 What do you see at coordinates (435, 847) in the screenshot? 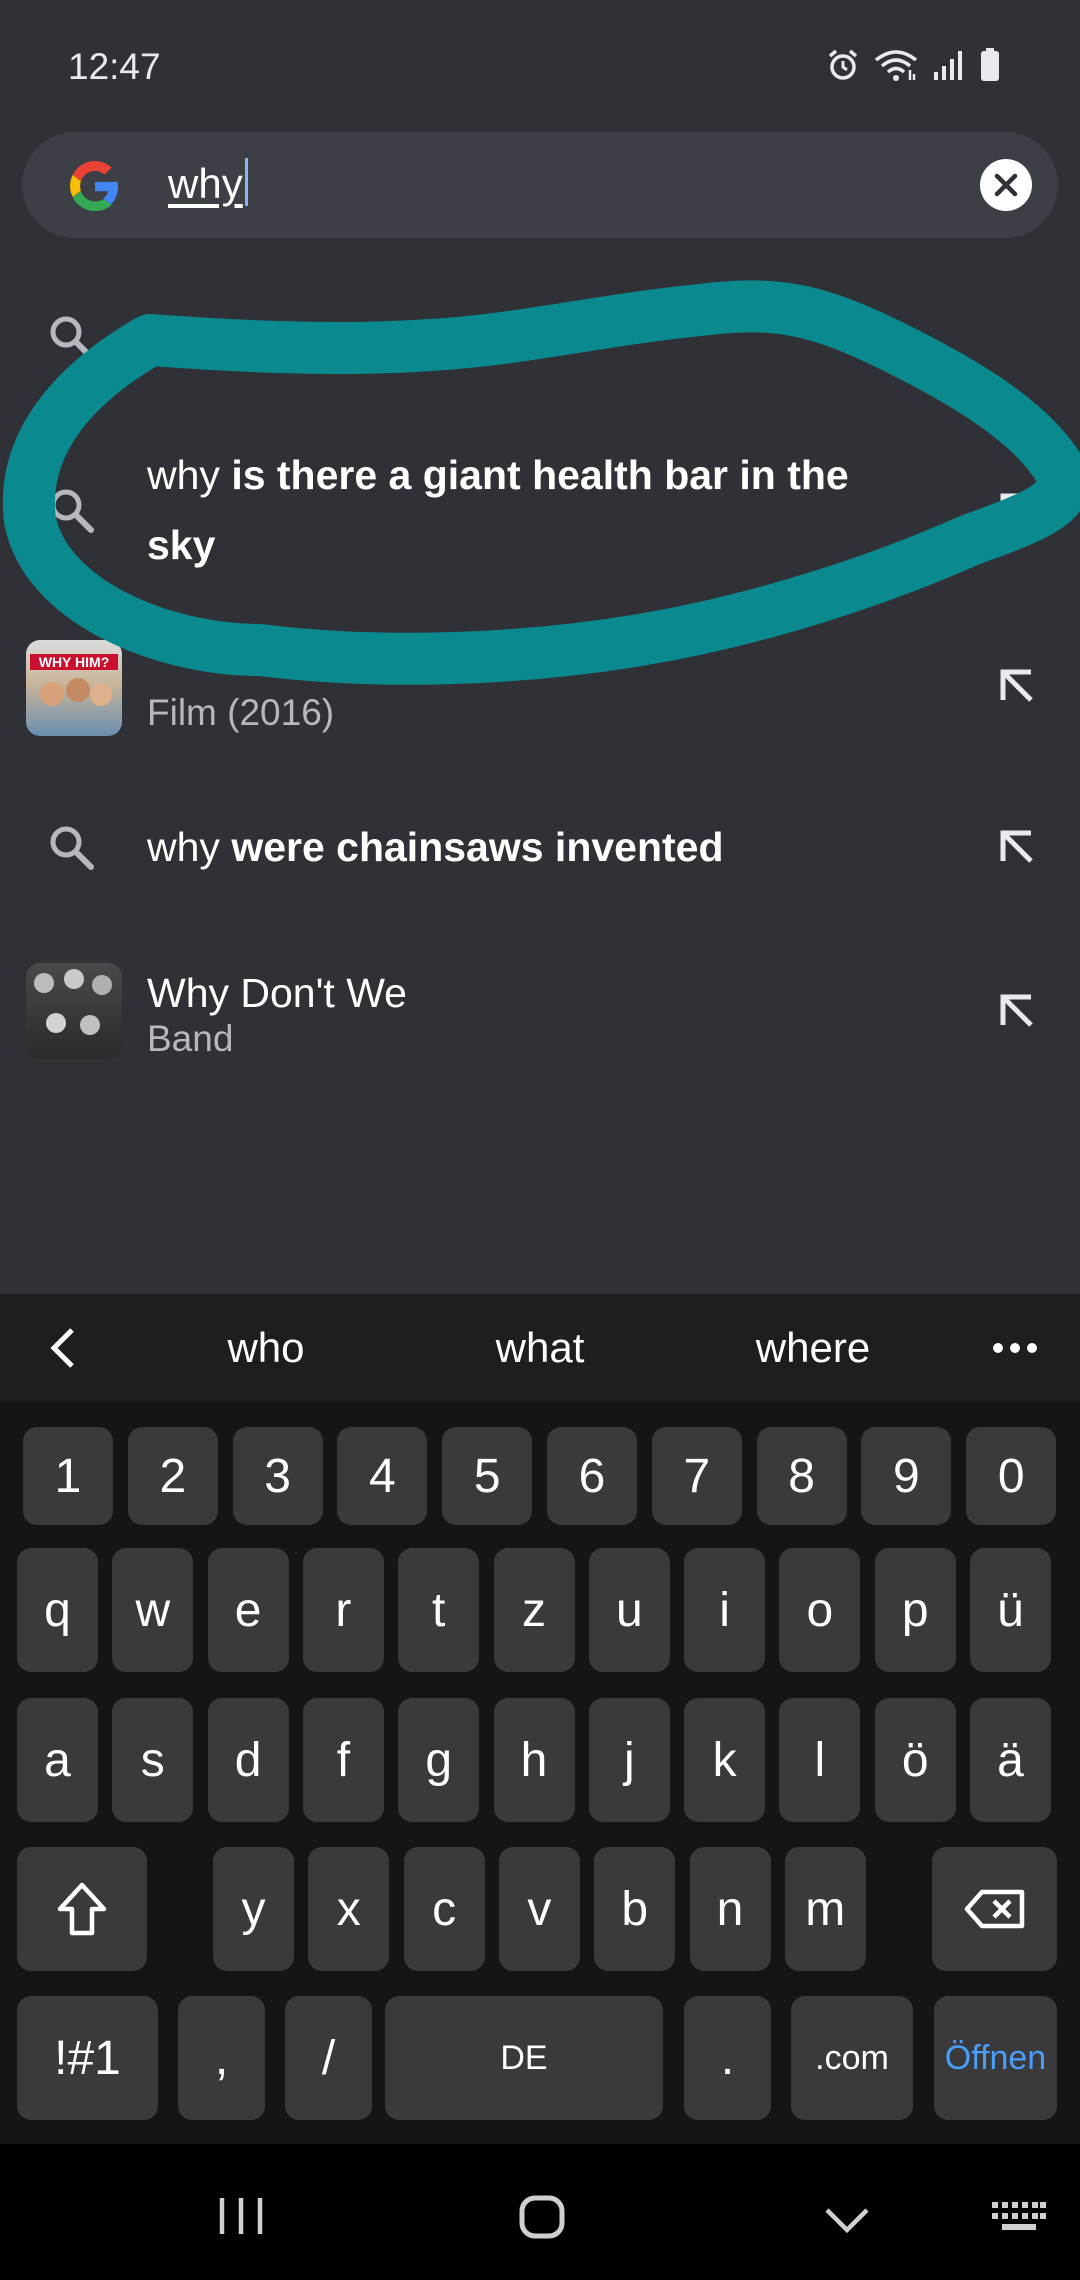
I see `suggestion-text: why were chainsaws invented` at bounding box center [435, 847].